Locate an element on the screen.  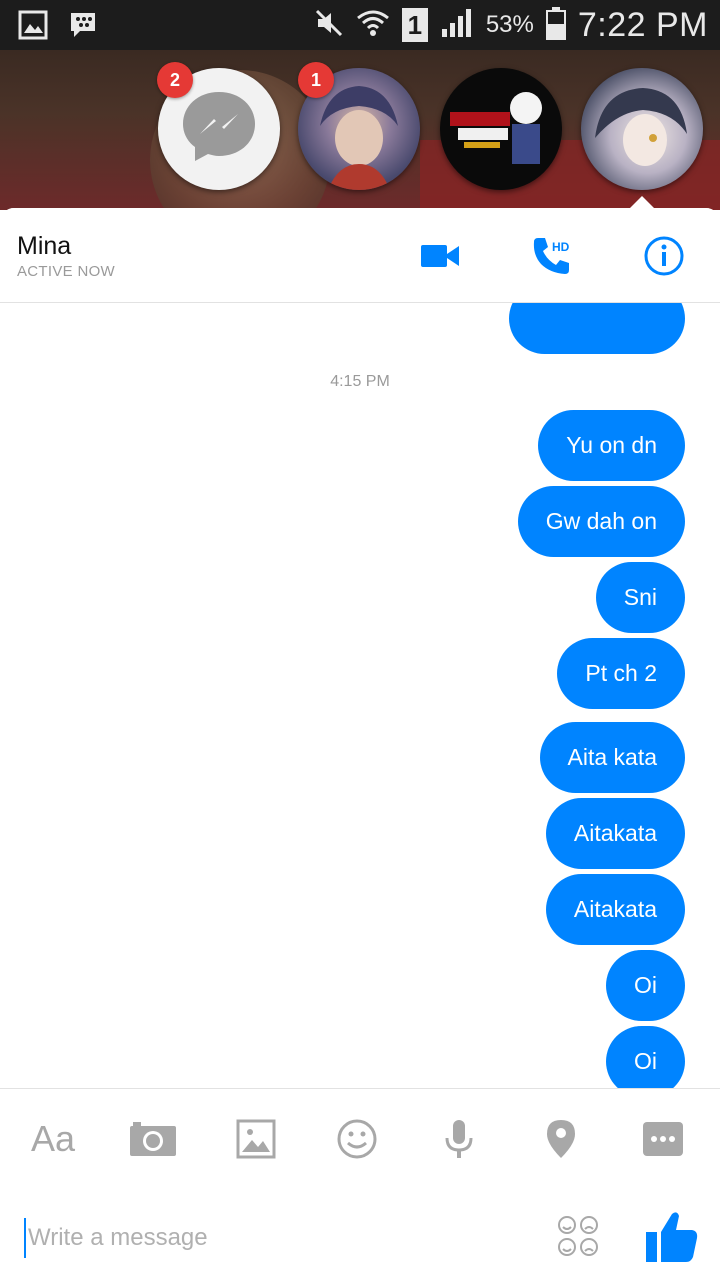
gallery-icon is located at coordinates (33, 27).